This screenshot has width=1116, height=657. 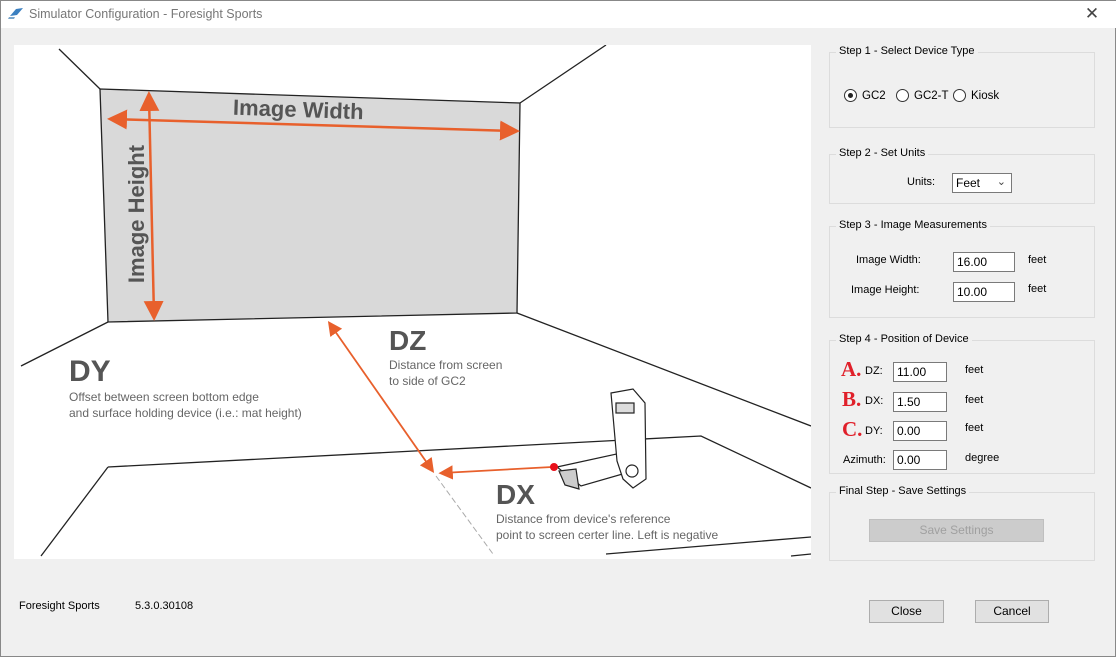 What do you see at coordinates (445, 357) in the screenshot?
I see `dz-annotation: DZ Distance from screen to side of GC2` at bounding box center [445, 357].